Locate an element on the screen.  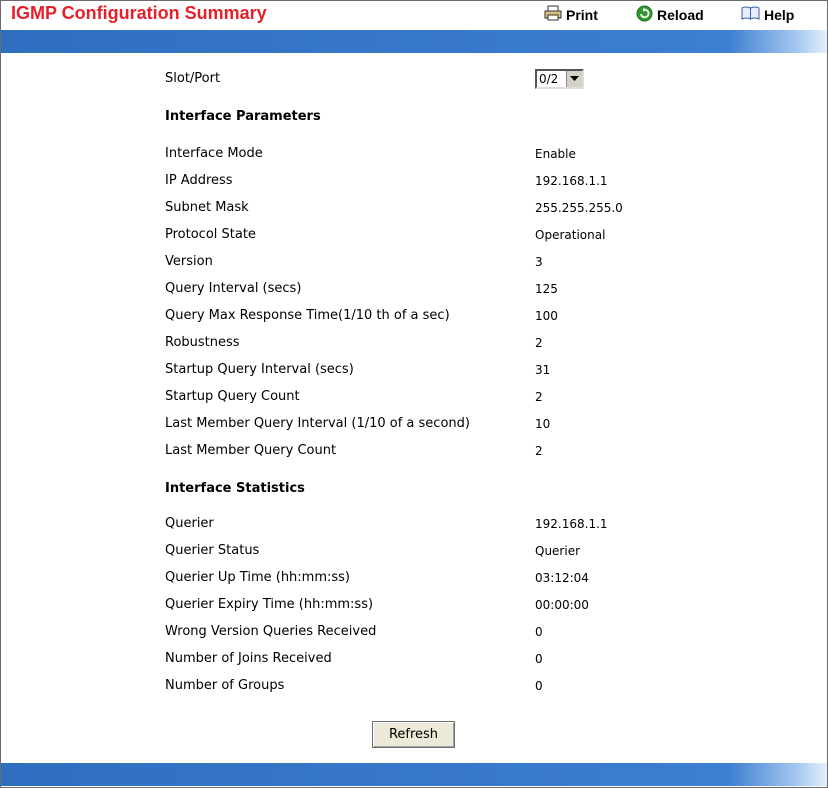
slot-port-label: Slot/Port is located at coordinates (193, 78).